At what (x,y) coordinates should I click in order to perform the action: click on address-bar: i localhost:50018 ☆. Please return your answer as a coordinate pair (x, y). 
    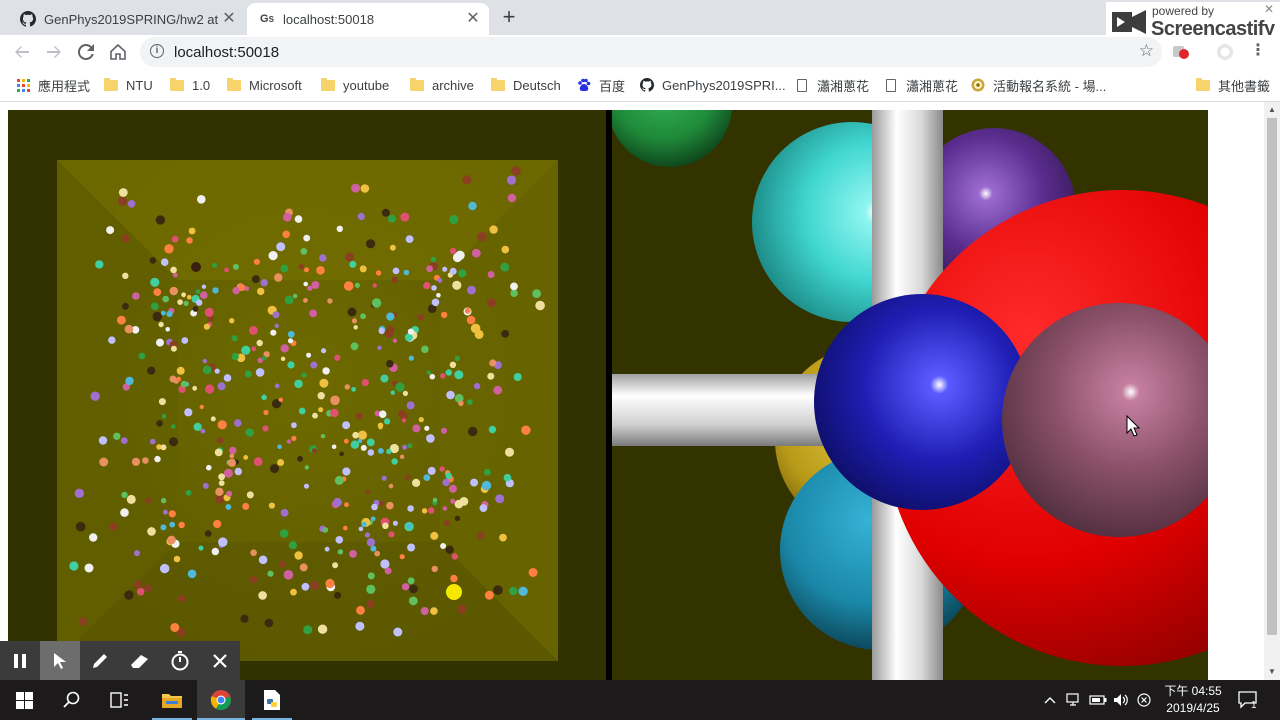
    Looking at the image, I should click on (651, 52).